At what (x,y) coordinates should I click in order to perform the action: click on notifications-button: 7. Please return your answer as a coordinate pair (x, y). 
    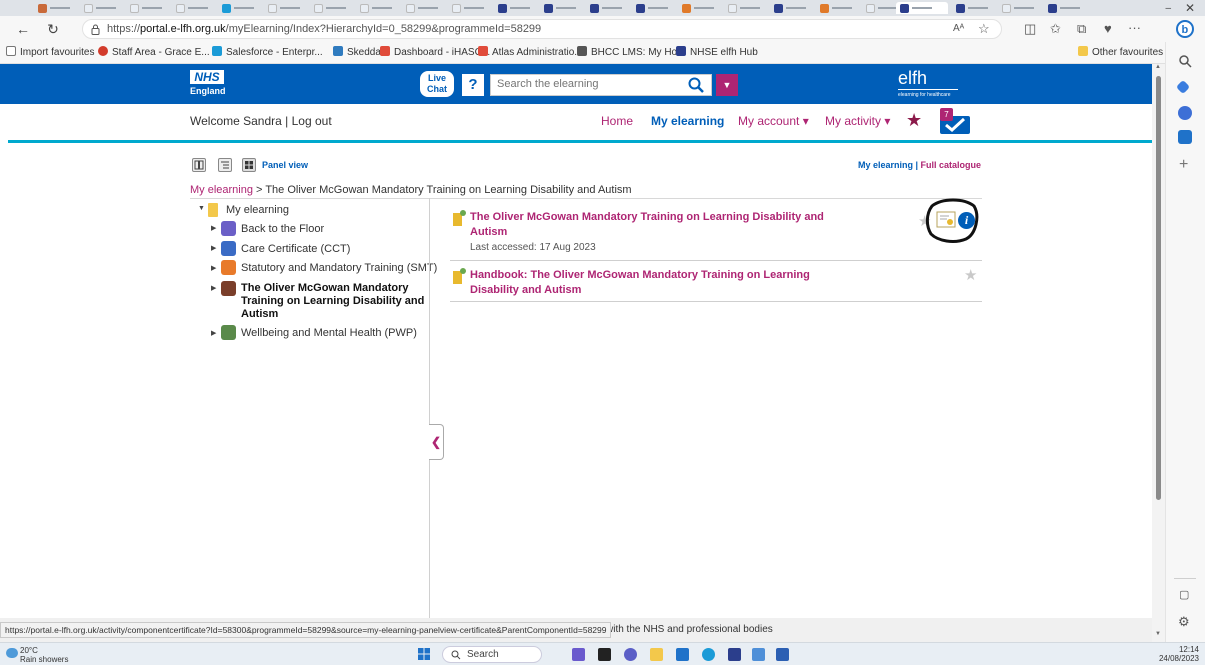
    Looking at the image, I should click on (953, 121).